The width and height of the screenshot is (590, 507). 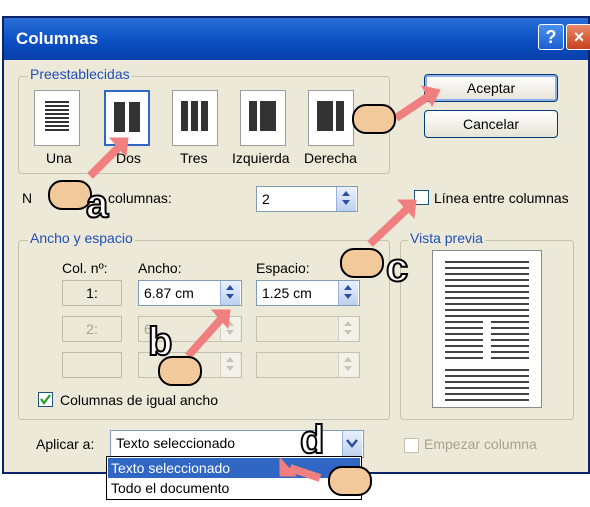 What do you see at coordinates (140, 198) in the screenshot?
I see `num-columns-label: columnas:` at bounding box center [140, 198].